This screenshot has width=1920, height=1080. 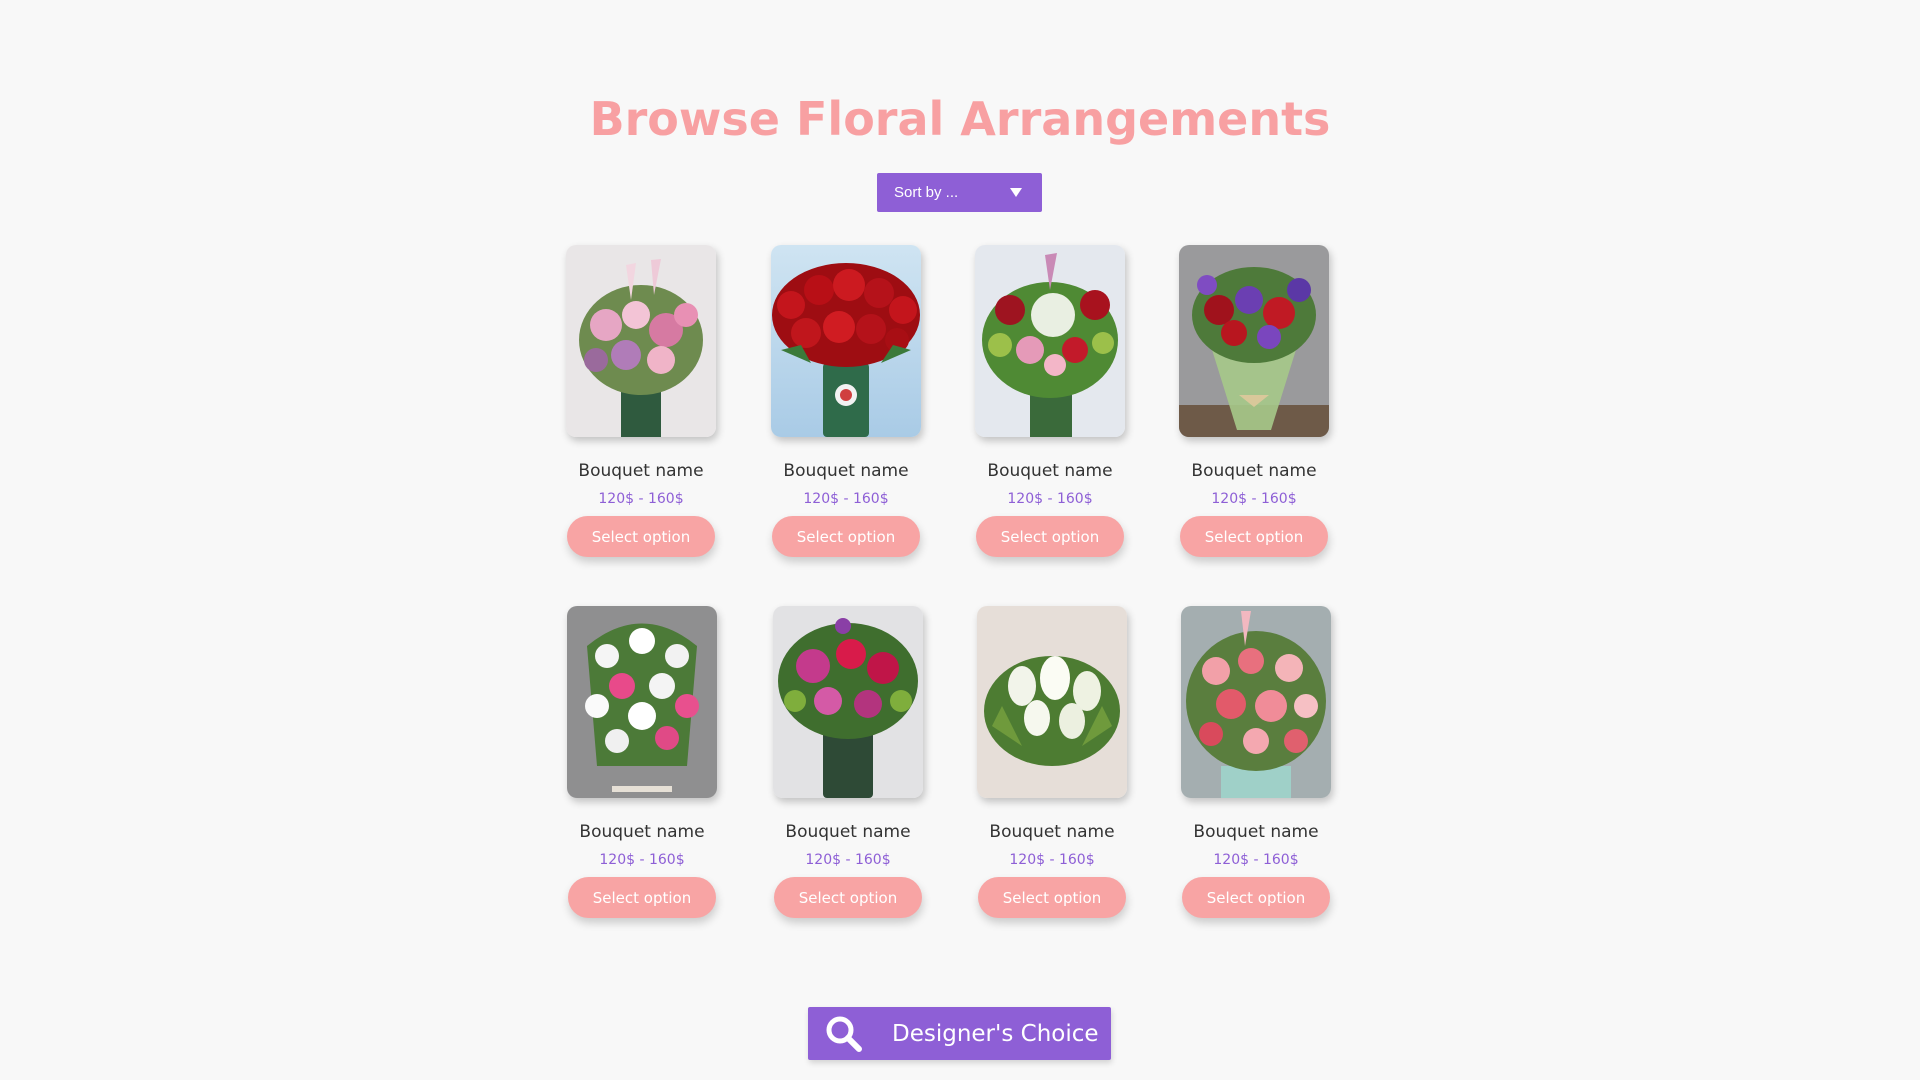 What do you see at coordinates (1016, 192) in the screenshot?
I see `caret-down-icon` at bounding box center [1016, 192].